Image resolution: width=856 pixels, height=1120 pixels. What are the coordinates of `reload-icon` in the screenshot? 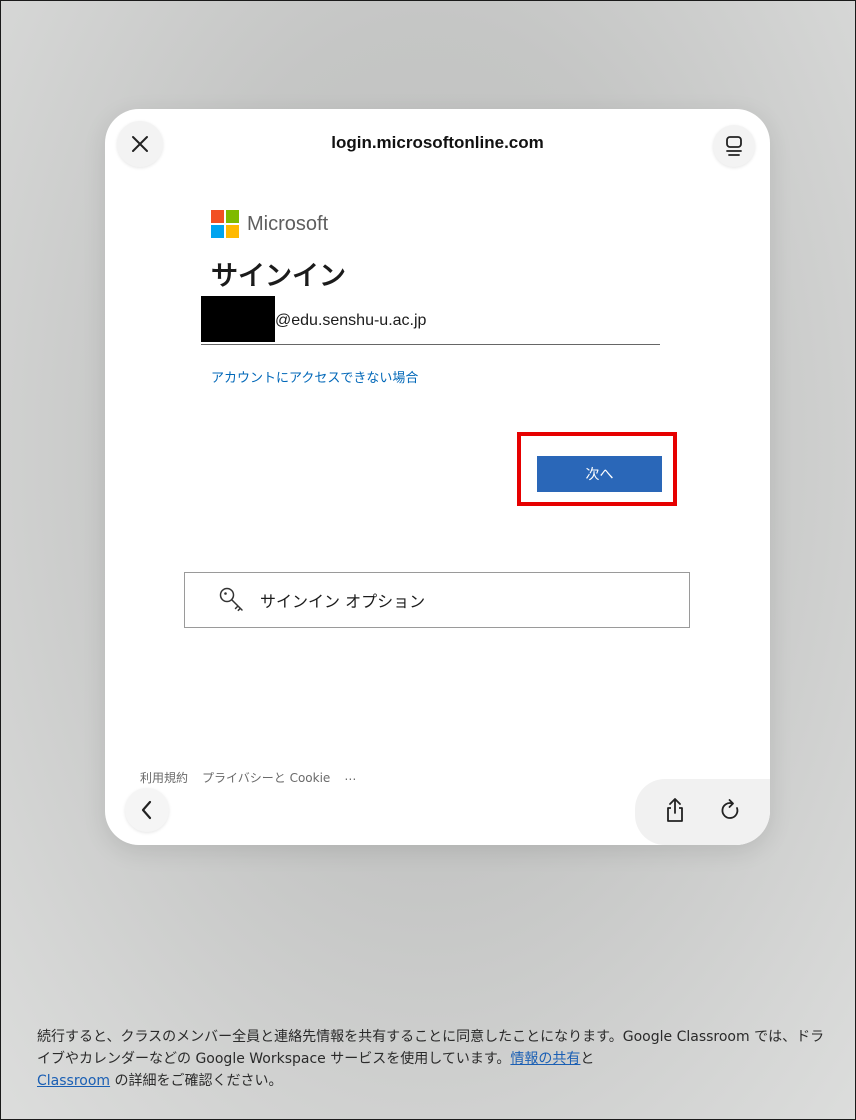 It's located at (730, 809).